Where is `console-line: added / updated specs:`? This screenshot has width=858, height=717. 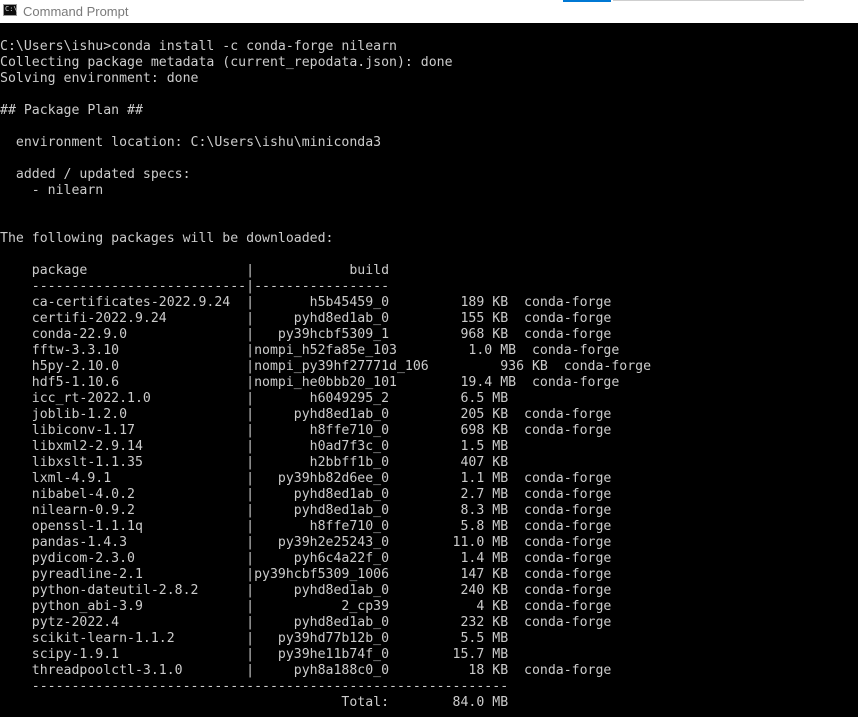 console-line: added / updated specs: is located at coordinates (95, 174).